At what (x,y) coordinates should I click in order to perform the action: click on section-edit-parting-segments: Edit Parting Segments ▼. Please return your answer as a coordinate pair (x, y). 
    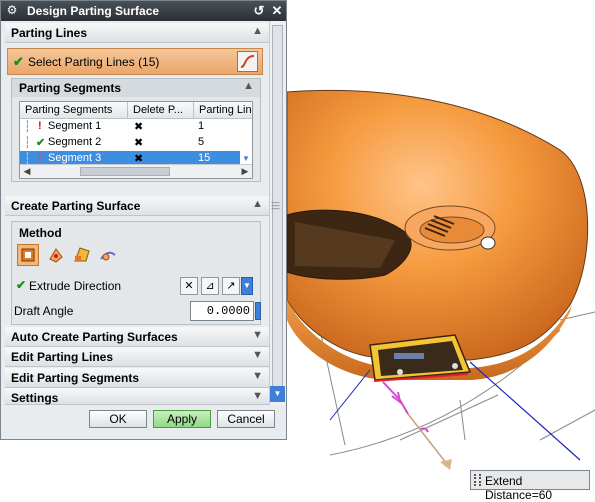
    Looking at the image, I should click on (137, 378).